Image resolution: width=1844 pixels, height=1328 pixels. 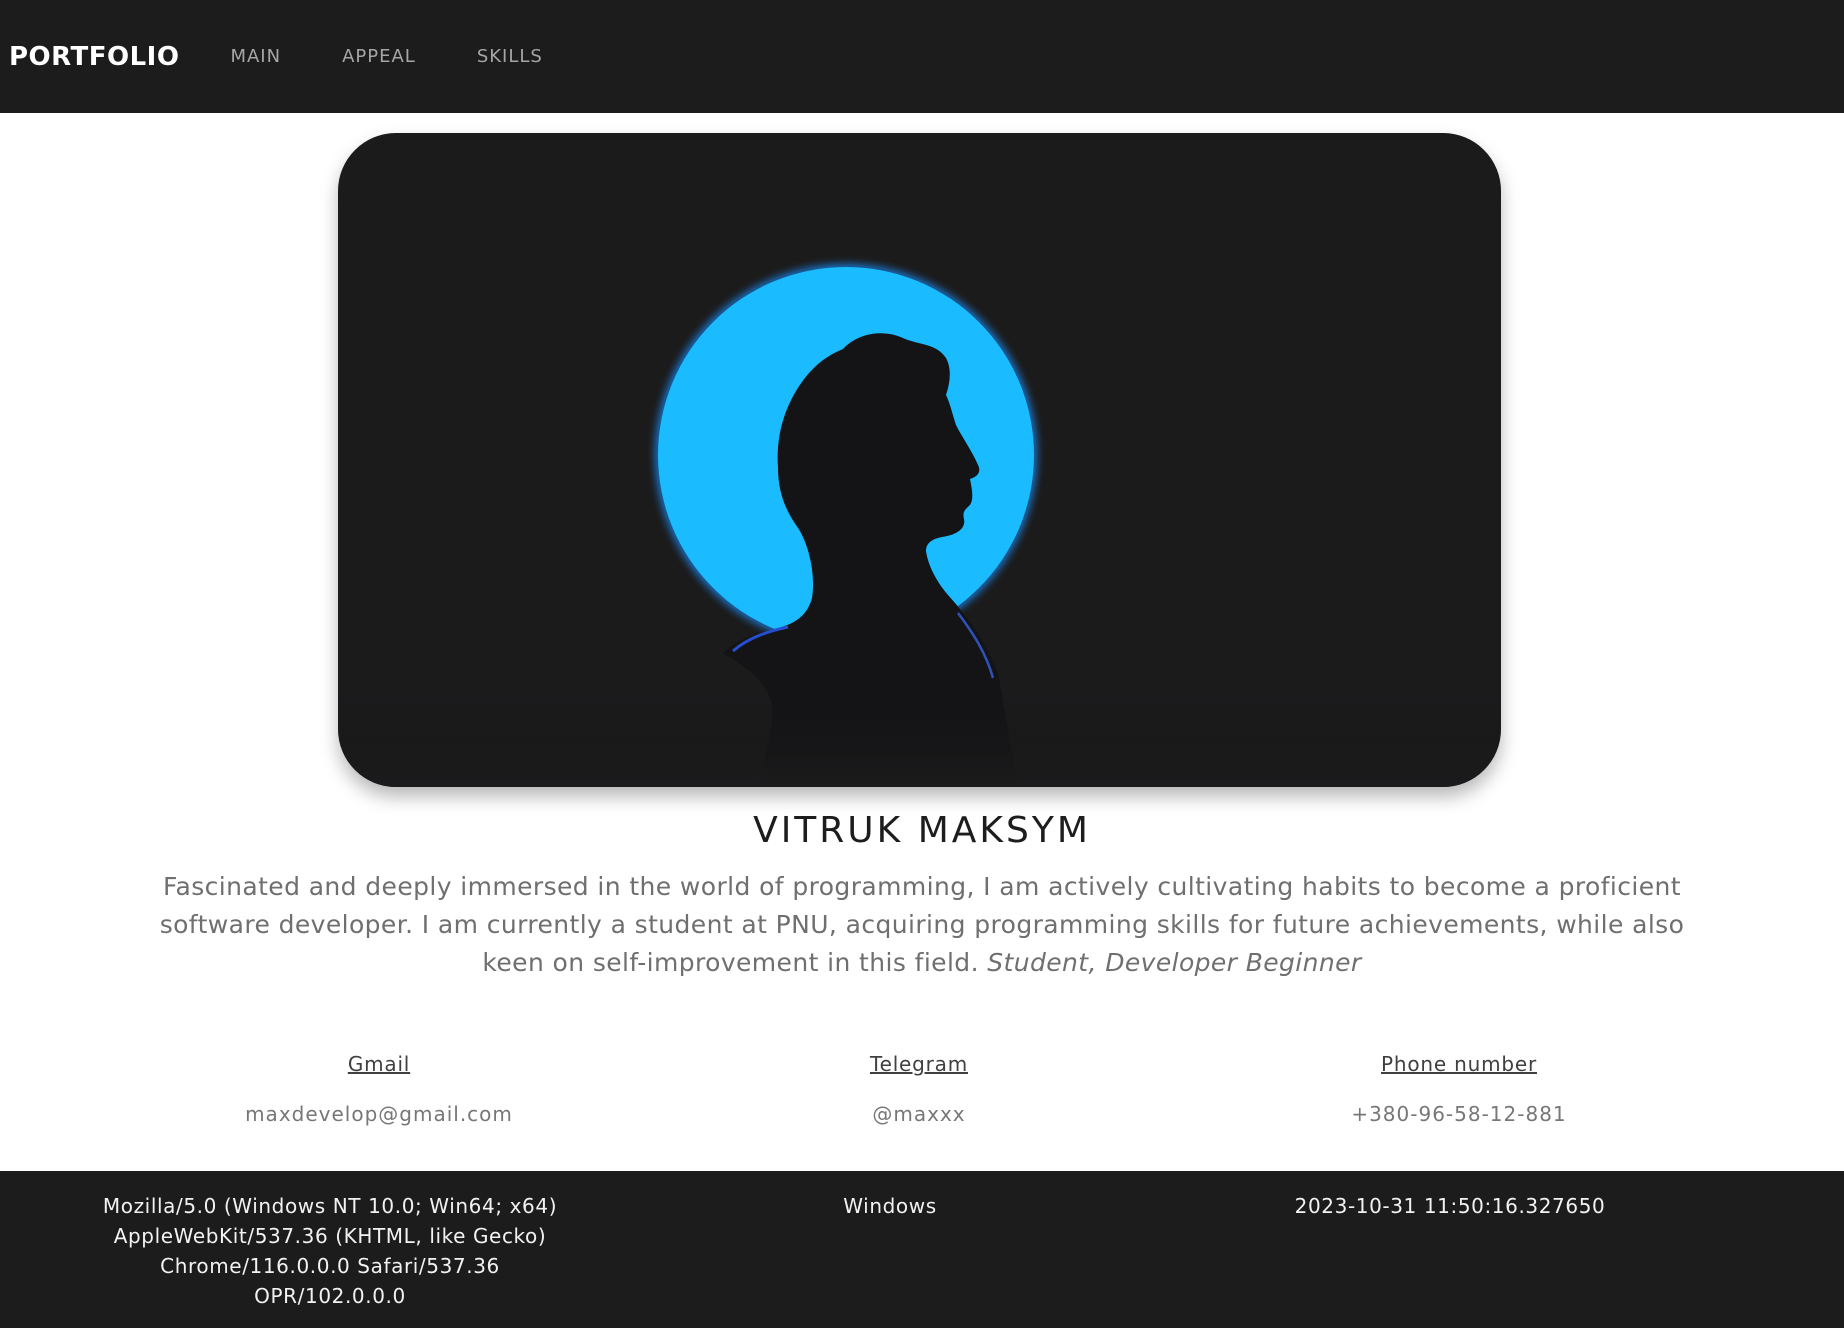 What do you see at coordinates (922, 830) in the screenshot?
I see `profile-name: VITRUK MAKSYM` at bounding box center [922, 830].